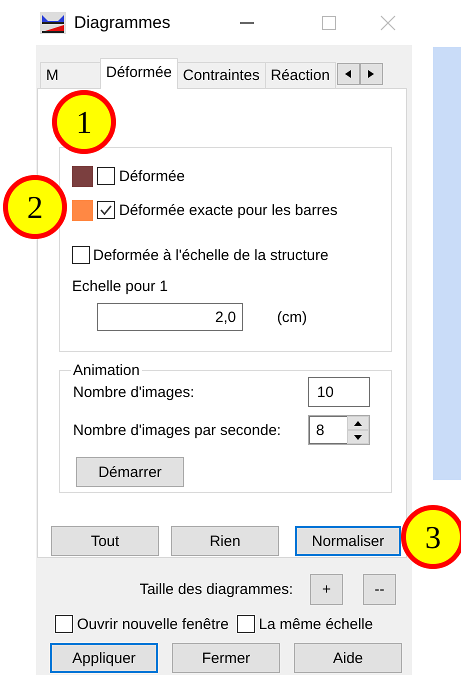 The width and height of the screenshot is (461, 675). Describe the element at coordinates (120, 286) in the screenshot. I see `scale-label: Echelle pour 1` at that location.